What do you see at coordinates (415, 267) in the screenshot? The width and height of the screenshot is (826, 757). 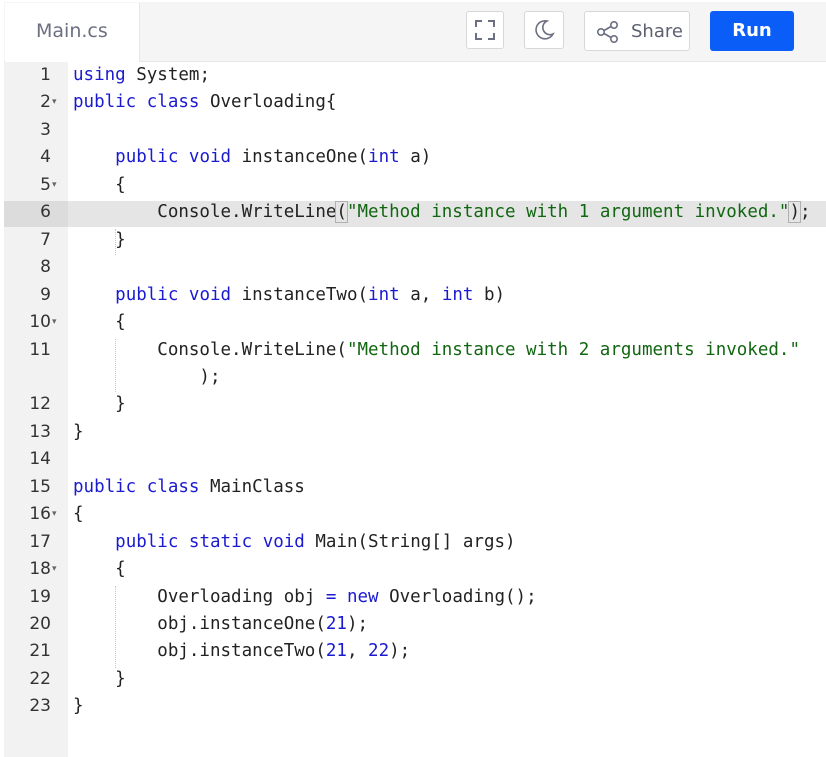 I see `code-line: 8` at bounding box center [415, 267].